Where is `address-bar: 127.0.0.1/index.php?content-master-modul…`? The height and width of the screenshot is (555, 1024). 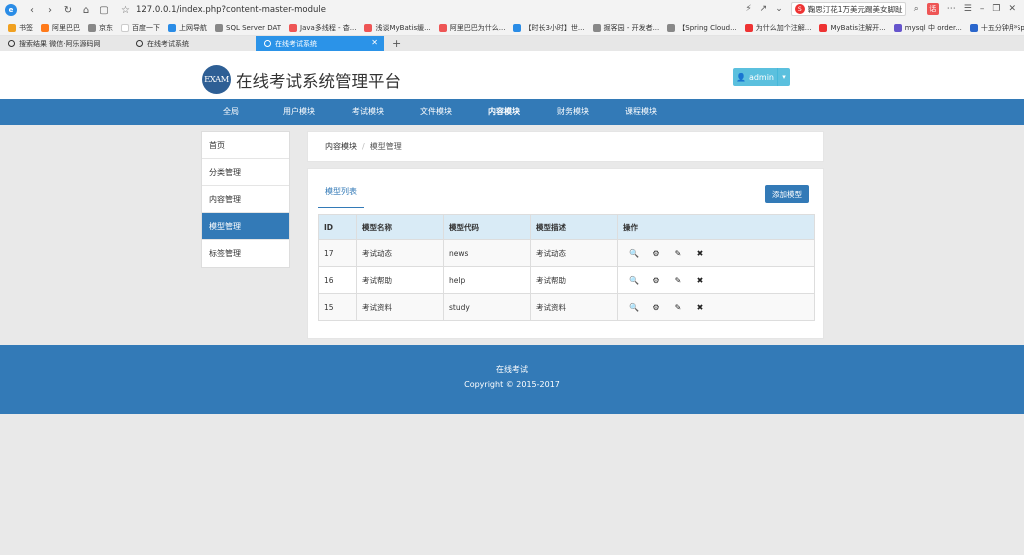
address-bar: 127.0.0.1/index.php?content-master-modul… is located at coordinates (406, 10).